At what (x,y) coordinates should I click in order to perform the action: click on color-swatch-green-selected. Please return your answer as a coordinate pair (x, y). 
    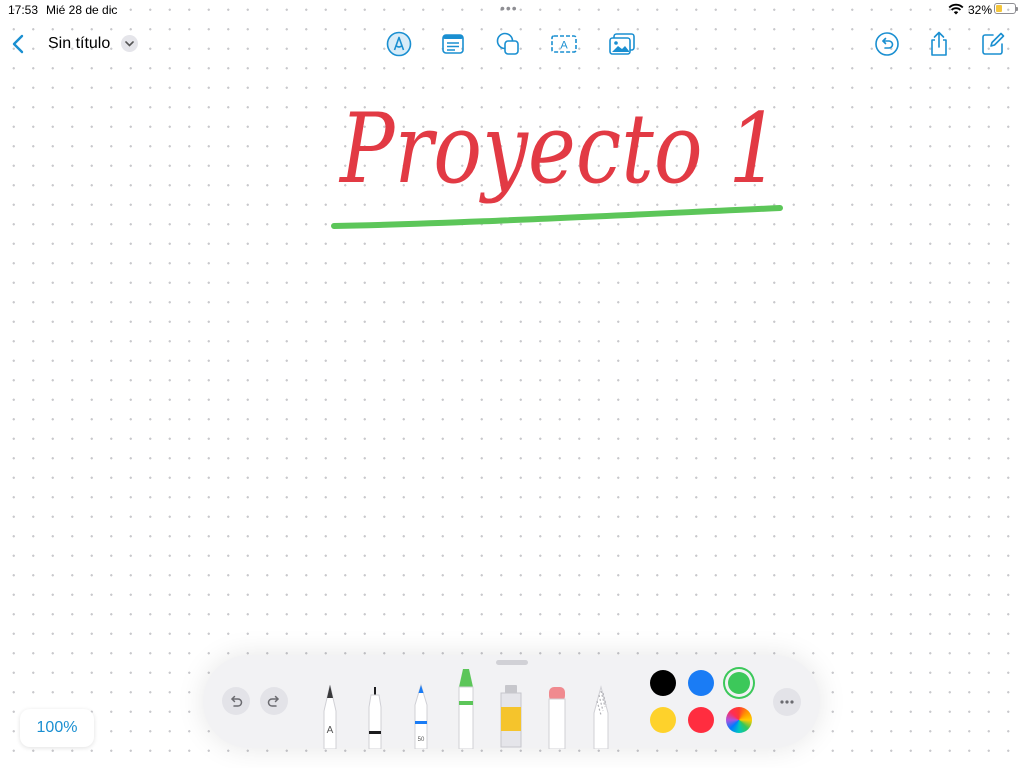
    Looking at the image, I should click on (739, 683).